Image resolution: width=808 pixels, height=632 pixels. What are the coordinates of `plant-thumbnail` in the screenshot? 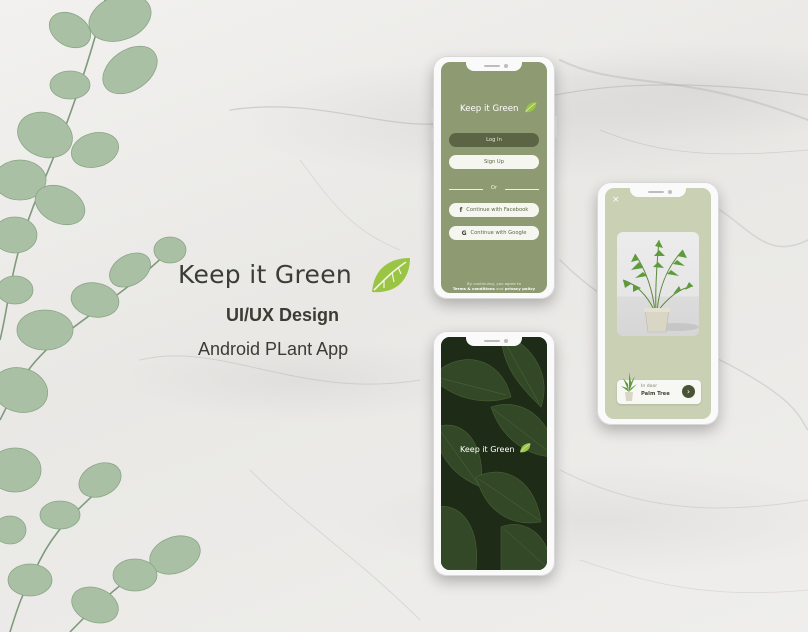 It's located at (629, 386).